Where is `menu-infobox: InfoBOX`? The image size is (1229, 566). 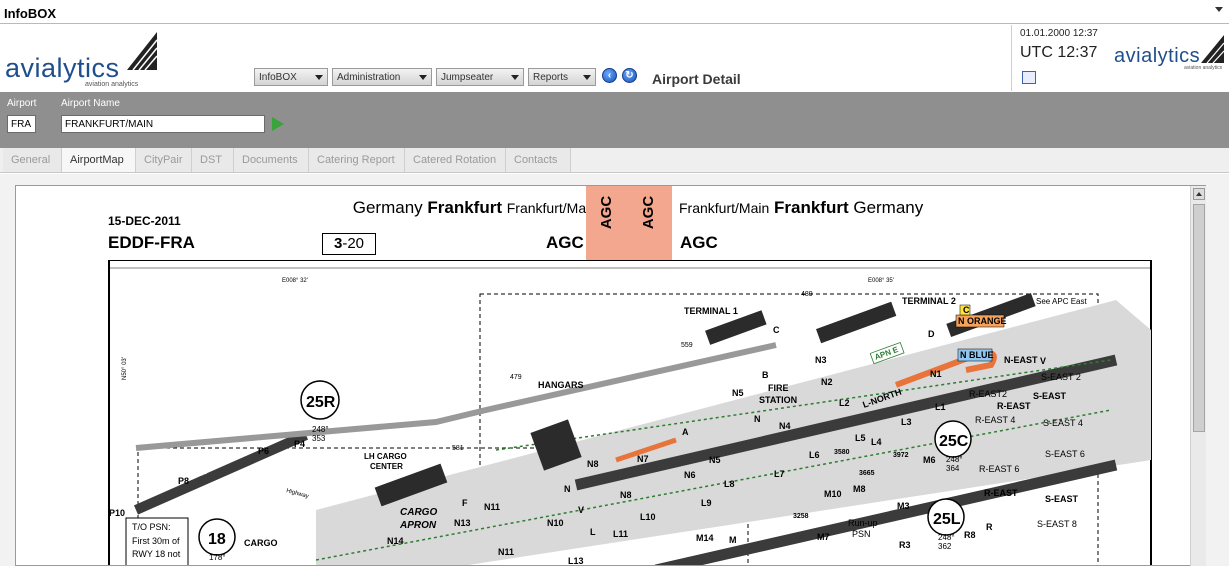
menu-infobox: InfoBOX is located at coordinates (291, 77).